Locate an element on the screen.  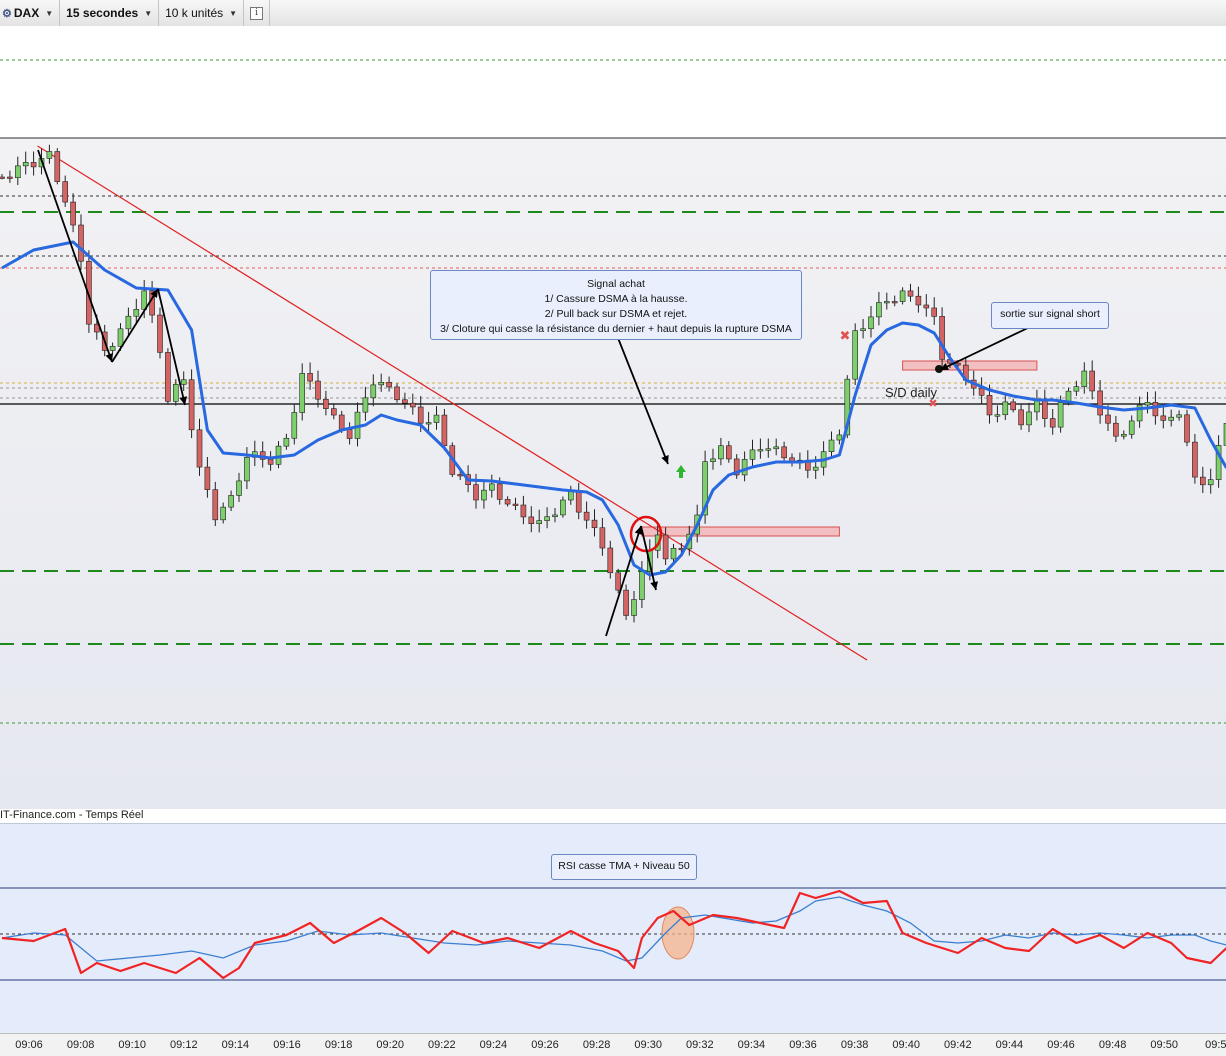
interval-selector: 15 secondes ▼ is located at coordinates (110, 13).